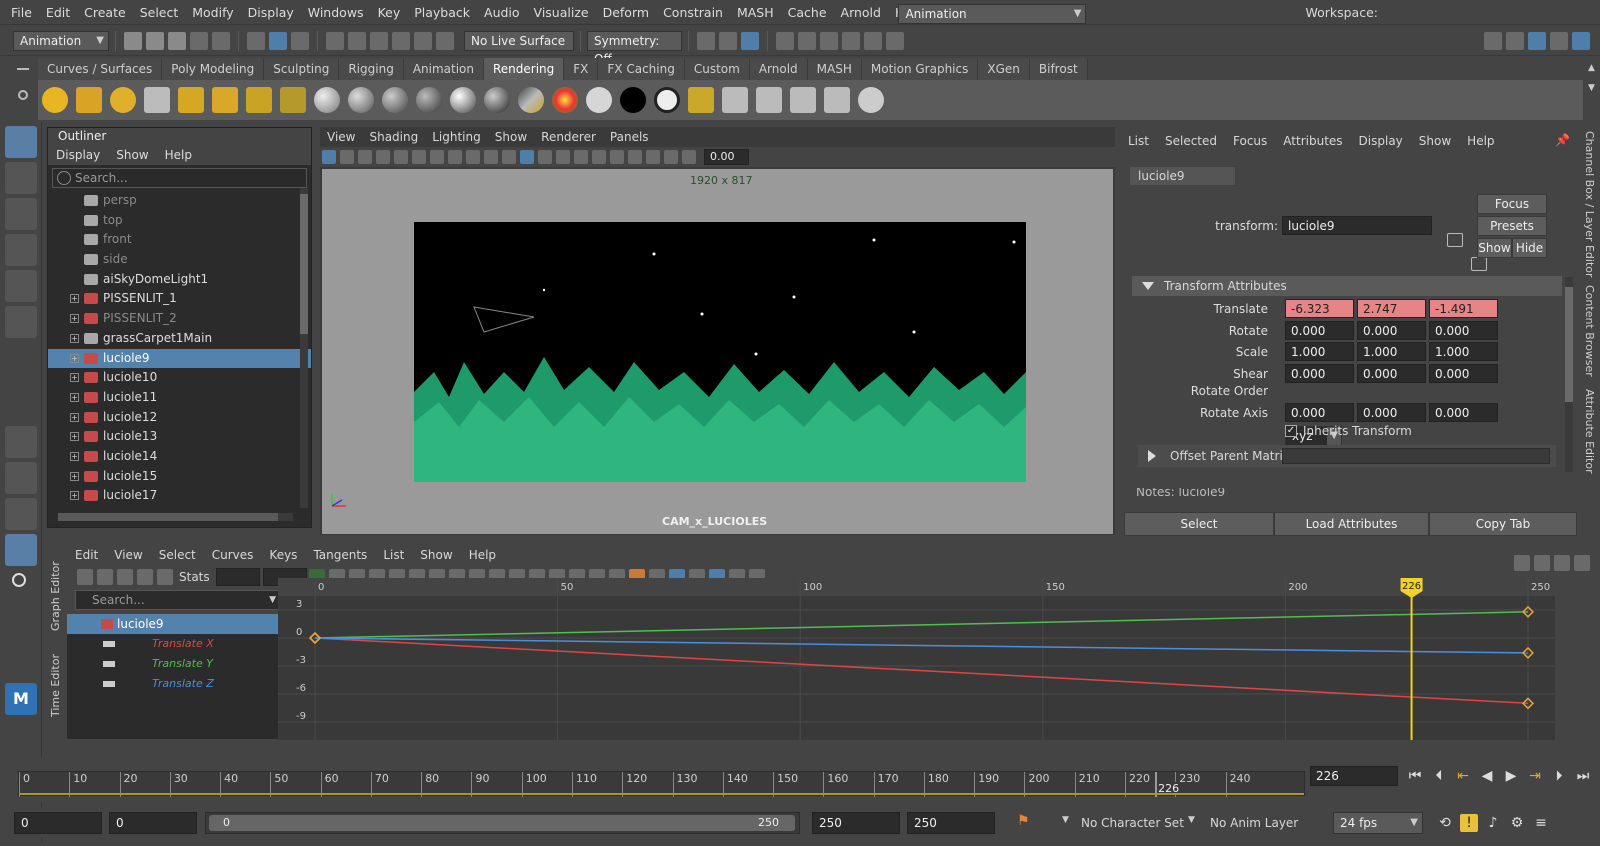 The image size is (1600, 846). I want to click on ambient-light-icon, so click(55, 100).